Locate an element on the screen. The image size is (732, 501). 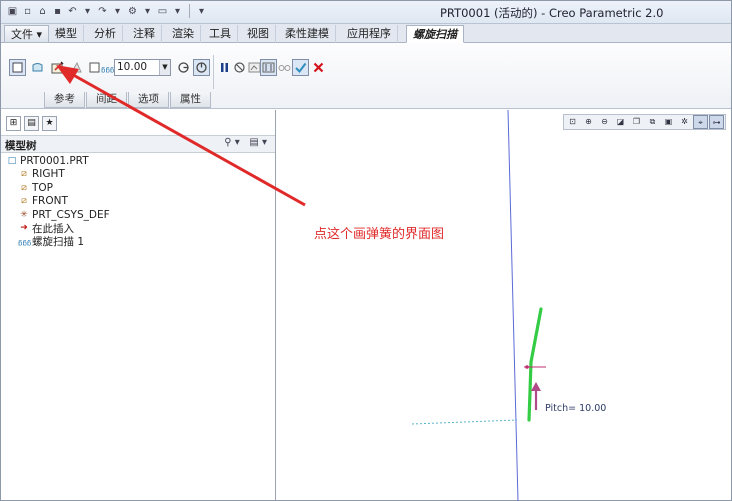
annotation-arrow-head is located at coordinates (67, 74).